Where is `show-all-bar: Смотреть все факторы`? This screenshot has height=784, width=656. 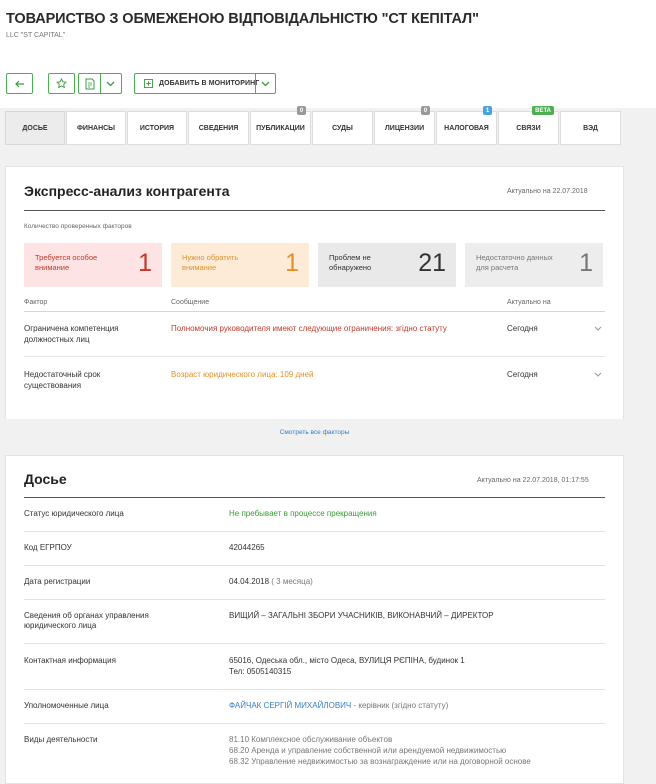 show-all-bar: Смотреть все факторы is located at coordinates (314, 434).